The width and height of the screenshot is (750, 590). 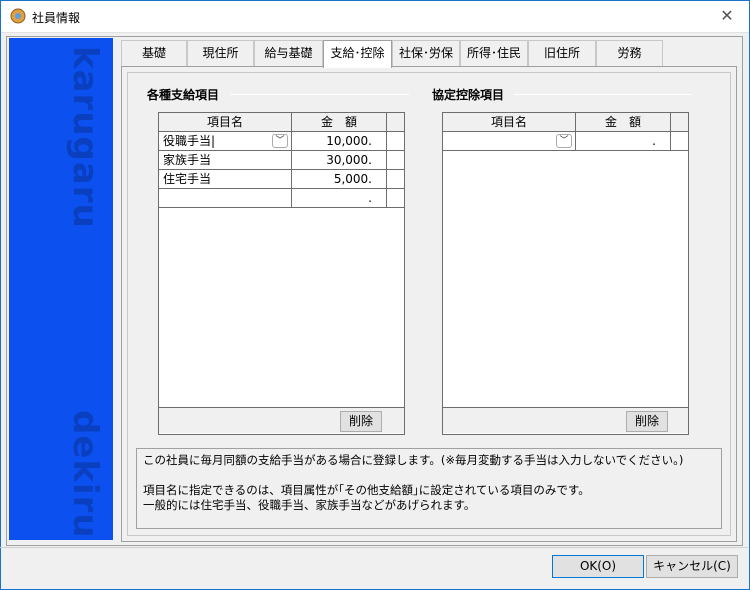 What do you see at coordinates (225, 179) in the screenshot?
I see `allowance-row3-name: 住宅手当` at bounding box center [225, 179].